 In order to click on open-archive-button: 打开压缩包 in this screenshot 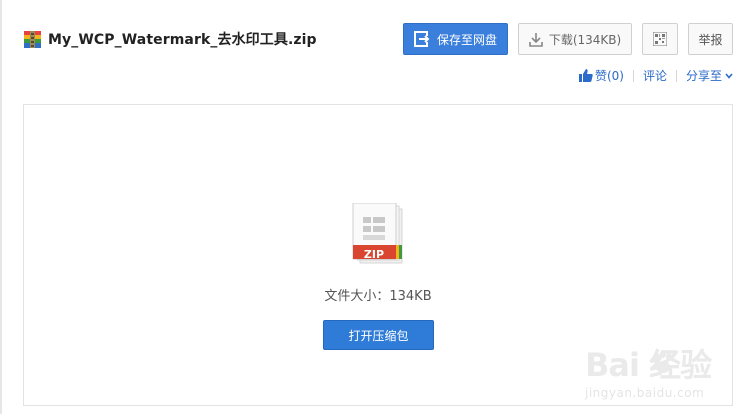, I will do `click(378, 335)`.